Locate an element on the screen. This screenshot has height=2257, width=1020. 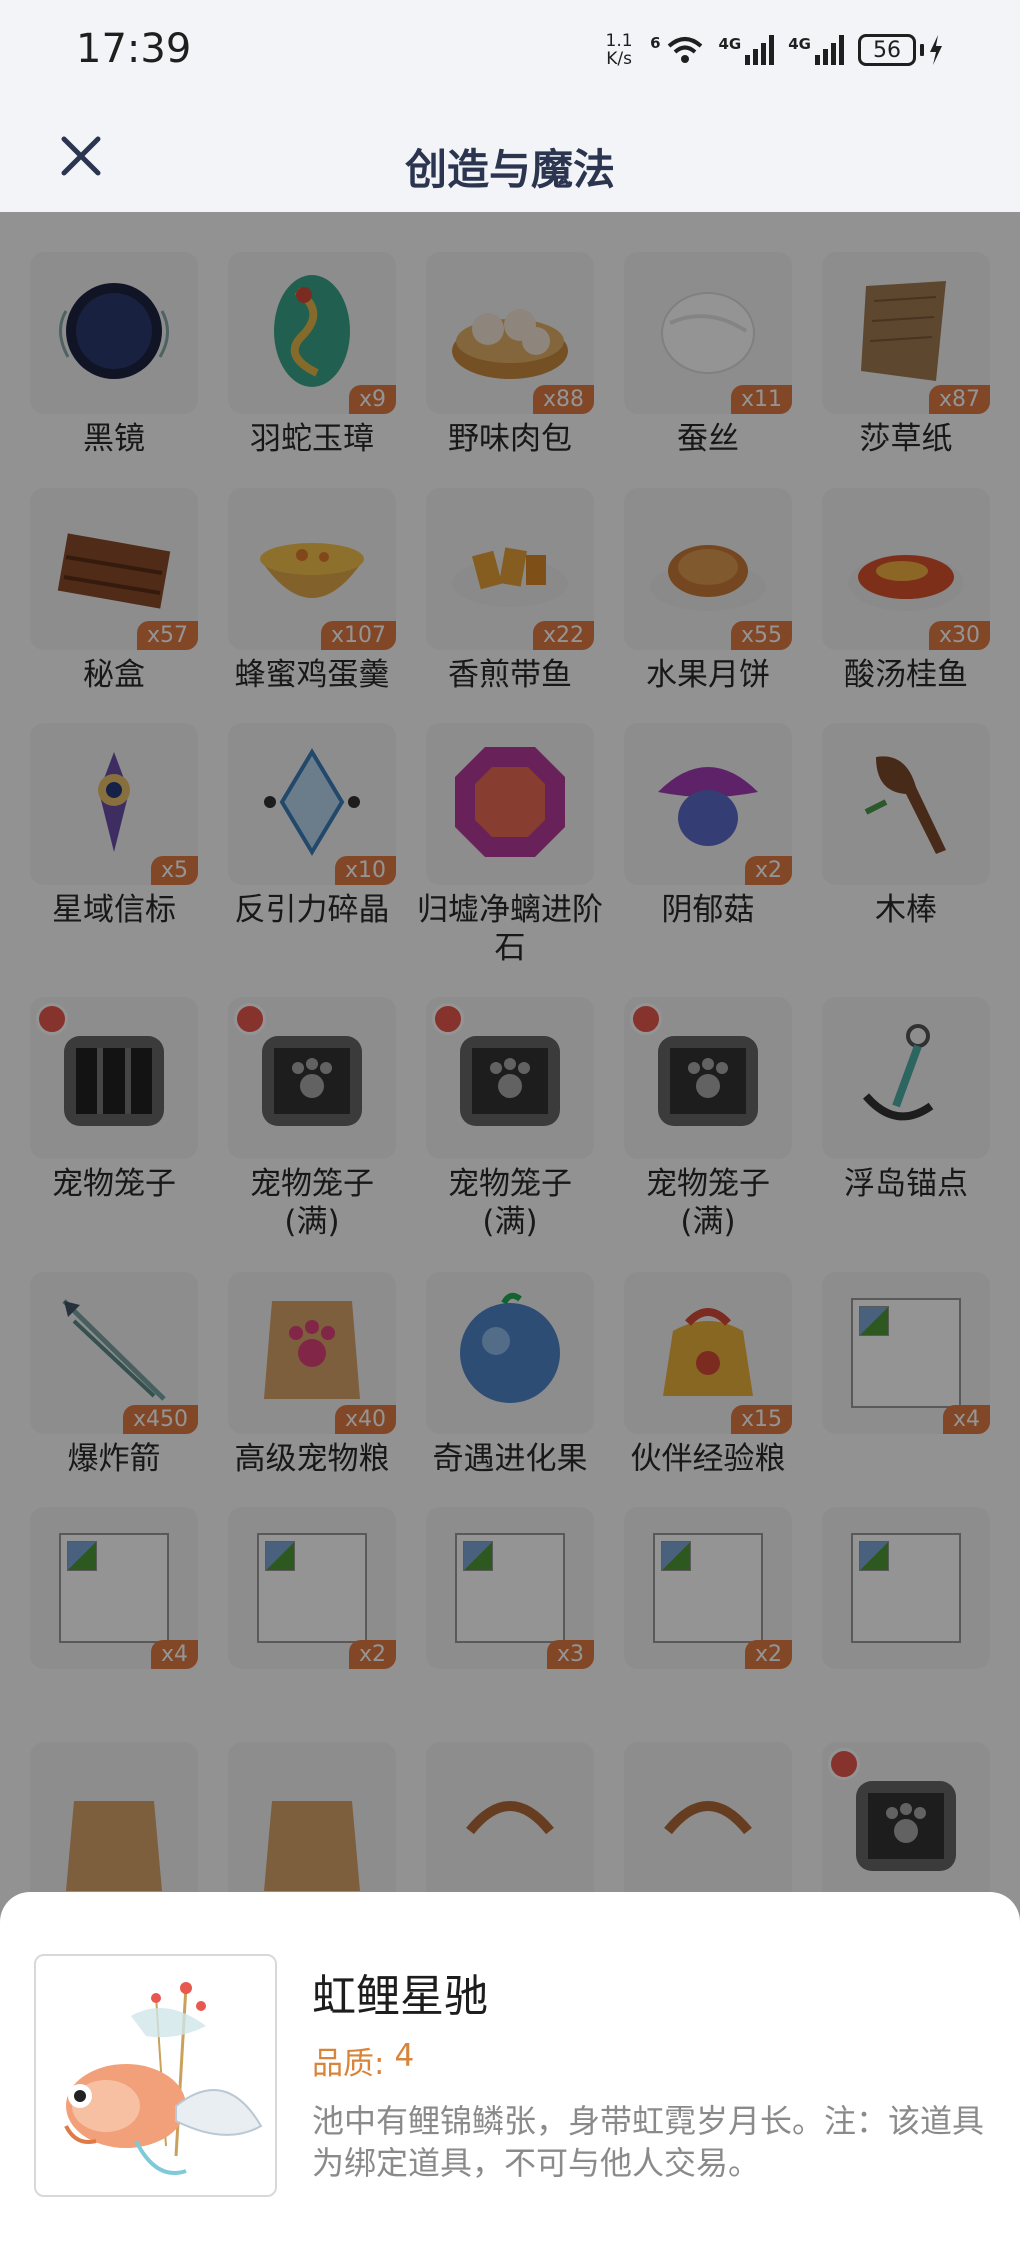
detail-item-description: 池中有鲤锦鳞张，身带虹霓岁月长。注：该道具为绑定道具，不可与他人交易。 is located at coordinates (648, 2142).